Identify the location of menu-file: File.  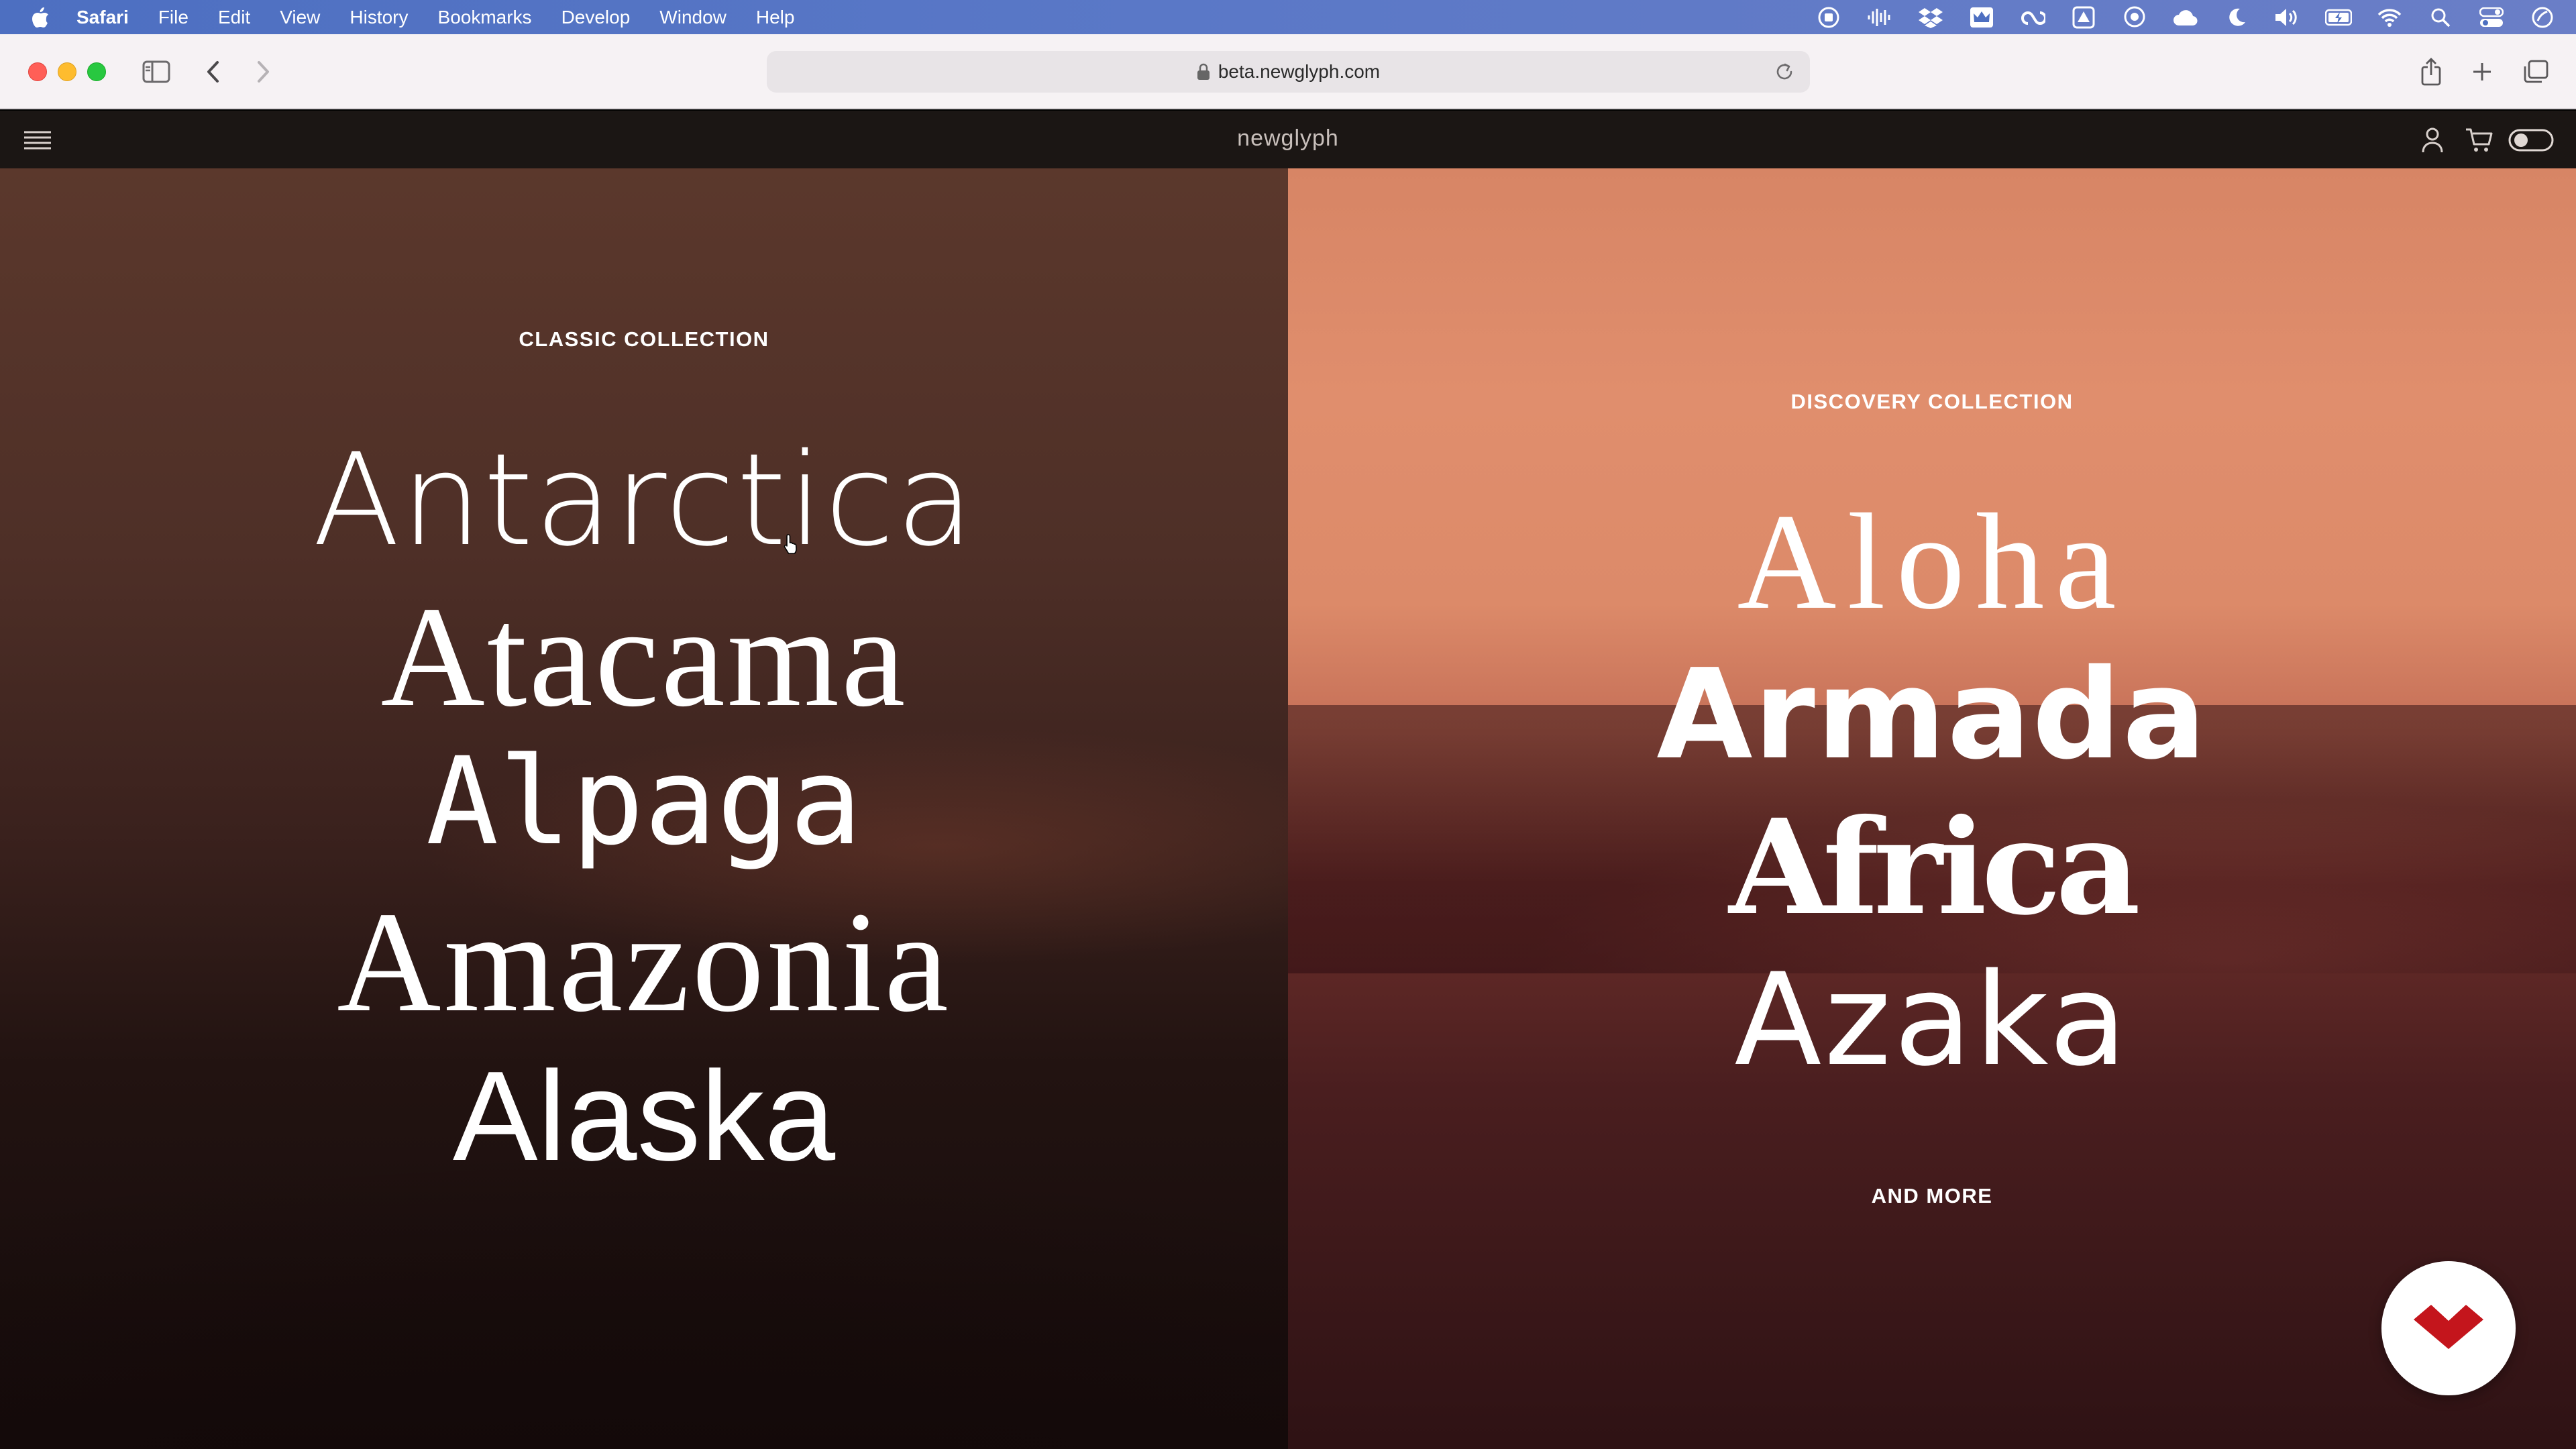
(173, 17).